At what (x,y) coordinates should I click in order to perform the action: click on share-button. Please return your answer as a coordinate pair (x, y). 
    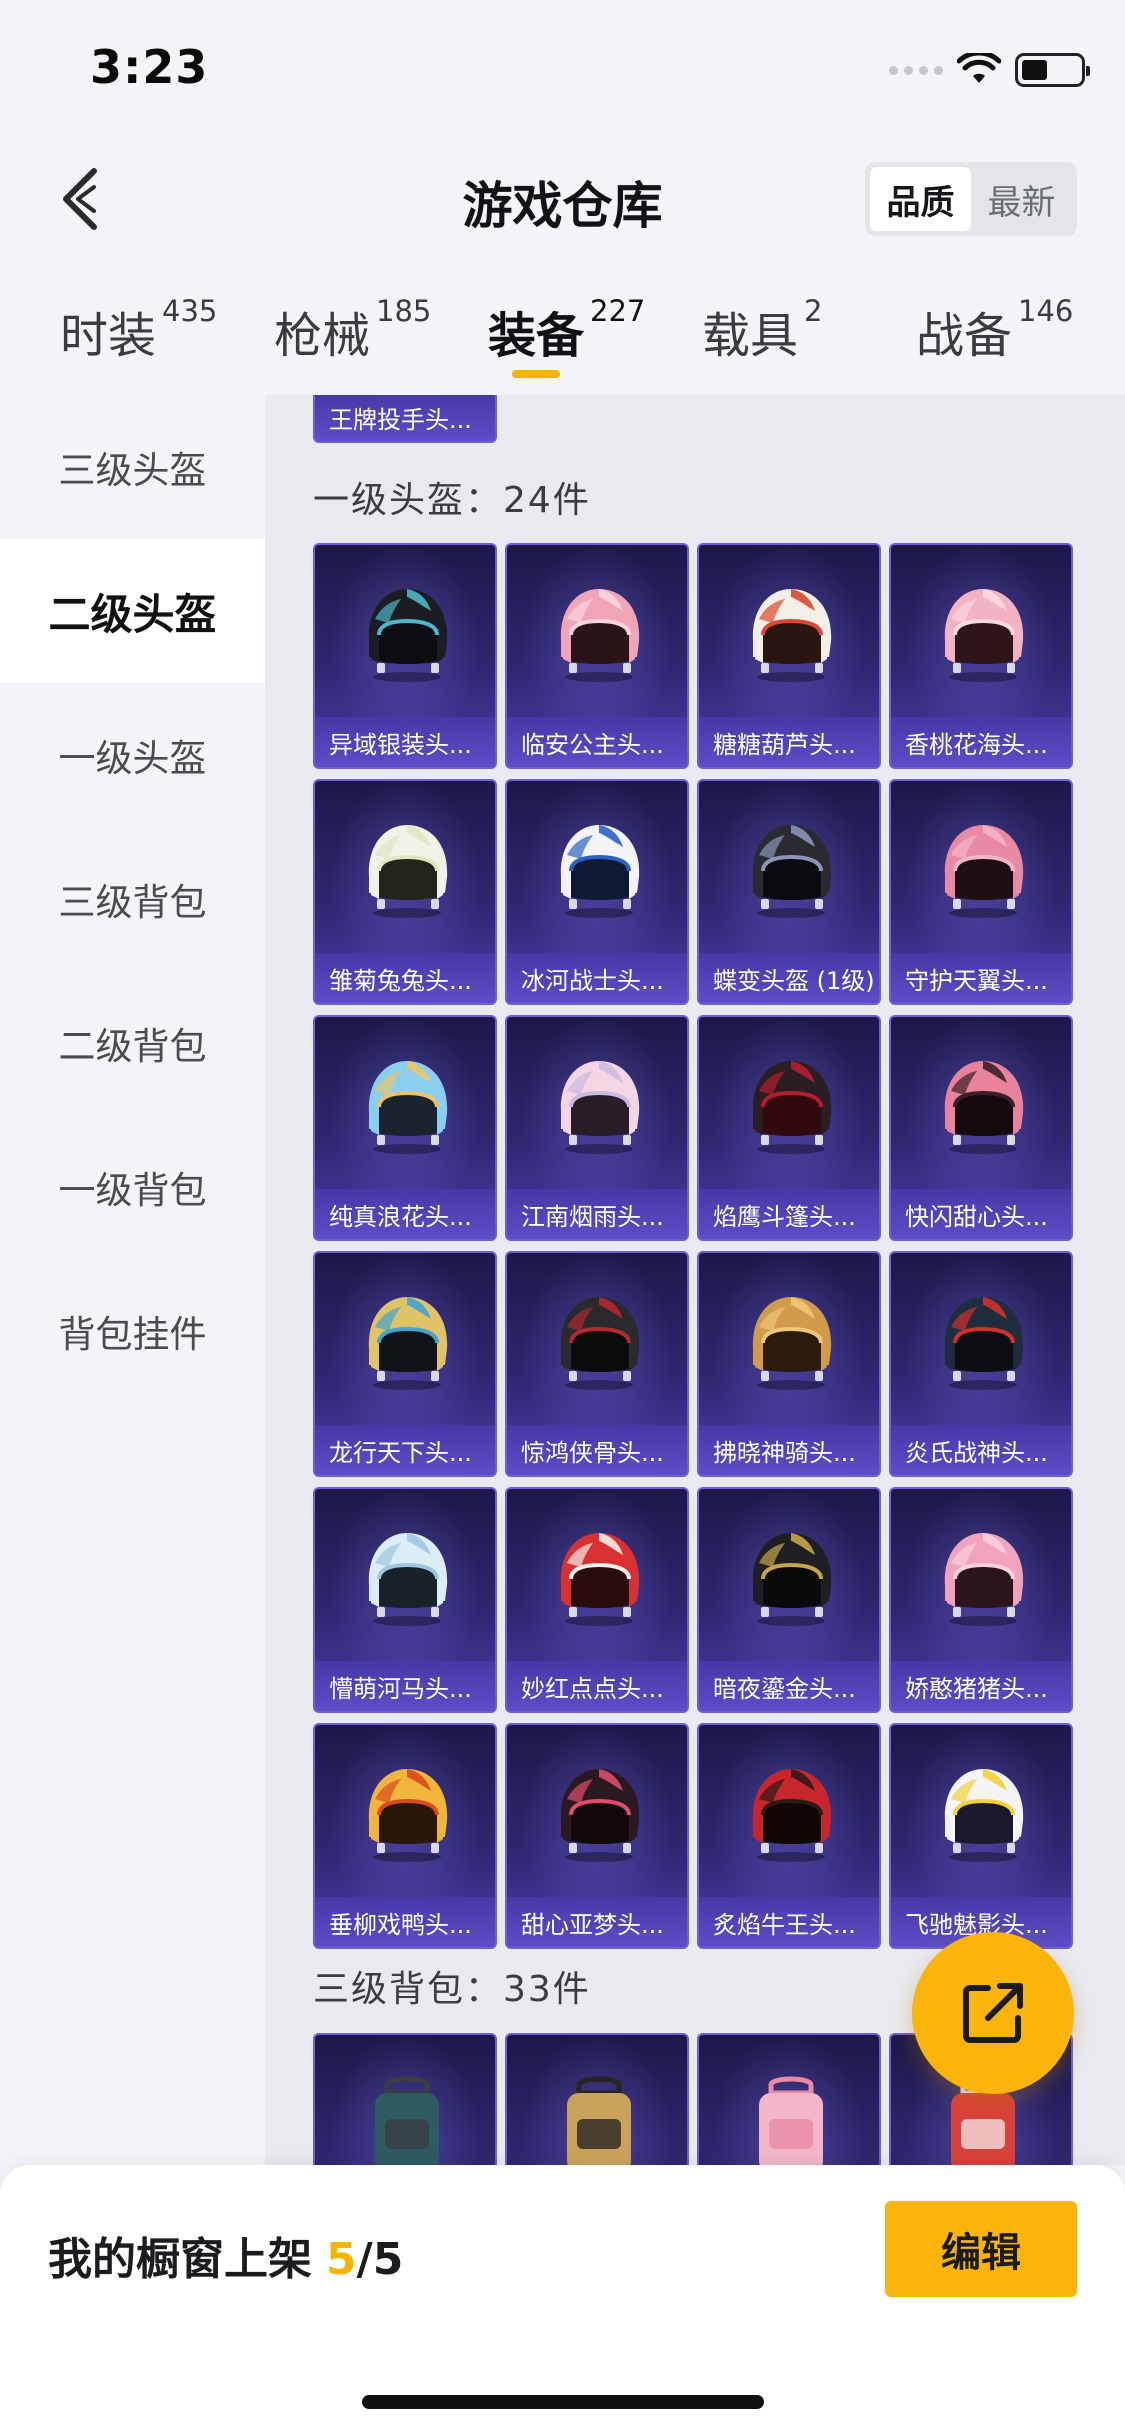
    Looking at the image, I should click on (993, 2013).